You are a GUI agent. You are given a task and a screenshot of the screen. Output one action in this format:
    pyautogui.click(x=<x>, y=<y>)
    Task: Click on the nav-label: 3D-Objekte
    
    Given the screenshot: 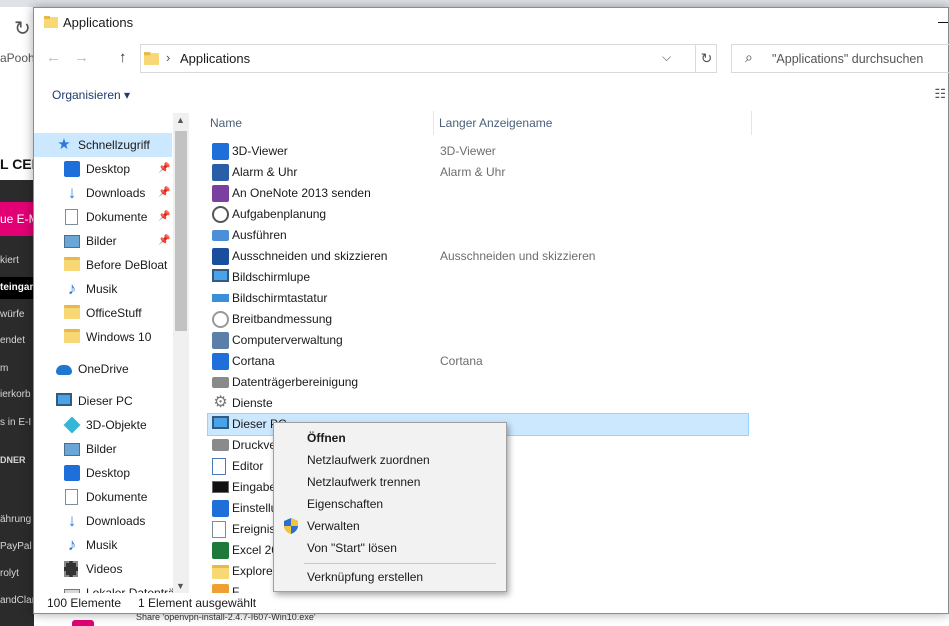 What is the action you would take?
    pyautogui.click(x=116, y=425)
    